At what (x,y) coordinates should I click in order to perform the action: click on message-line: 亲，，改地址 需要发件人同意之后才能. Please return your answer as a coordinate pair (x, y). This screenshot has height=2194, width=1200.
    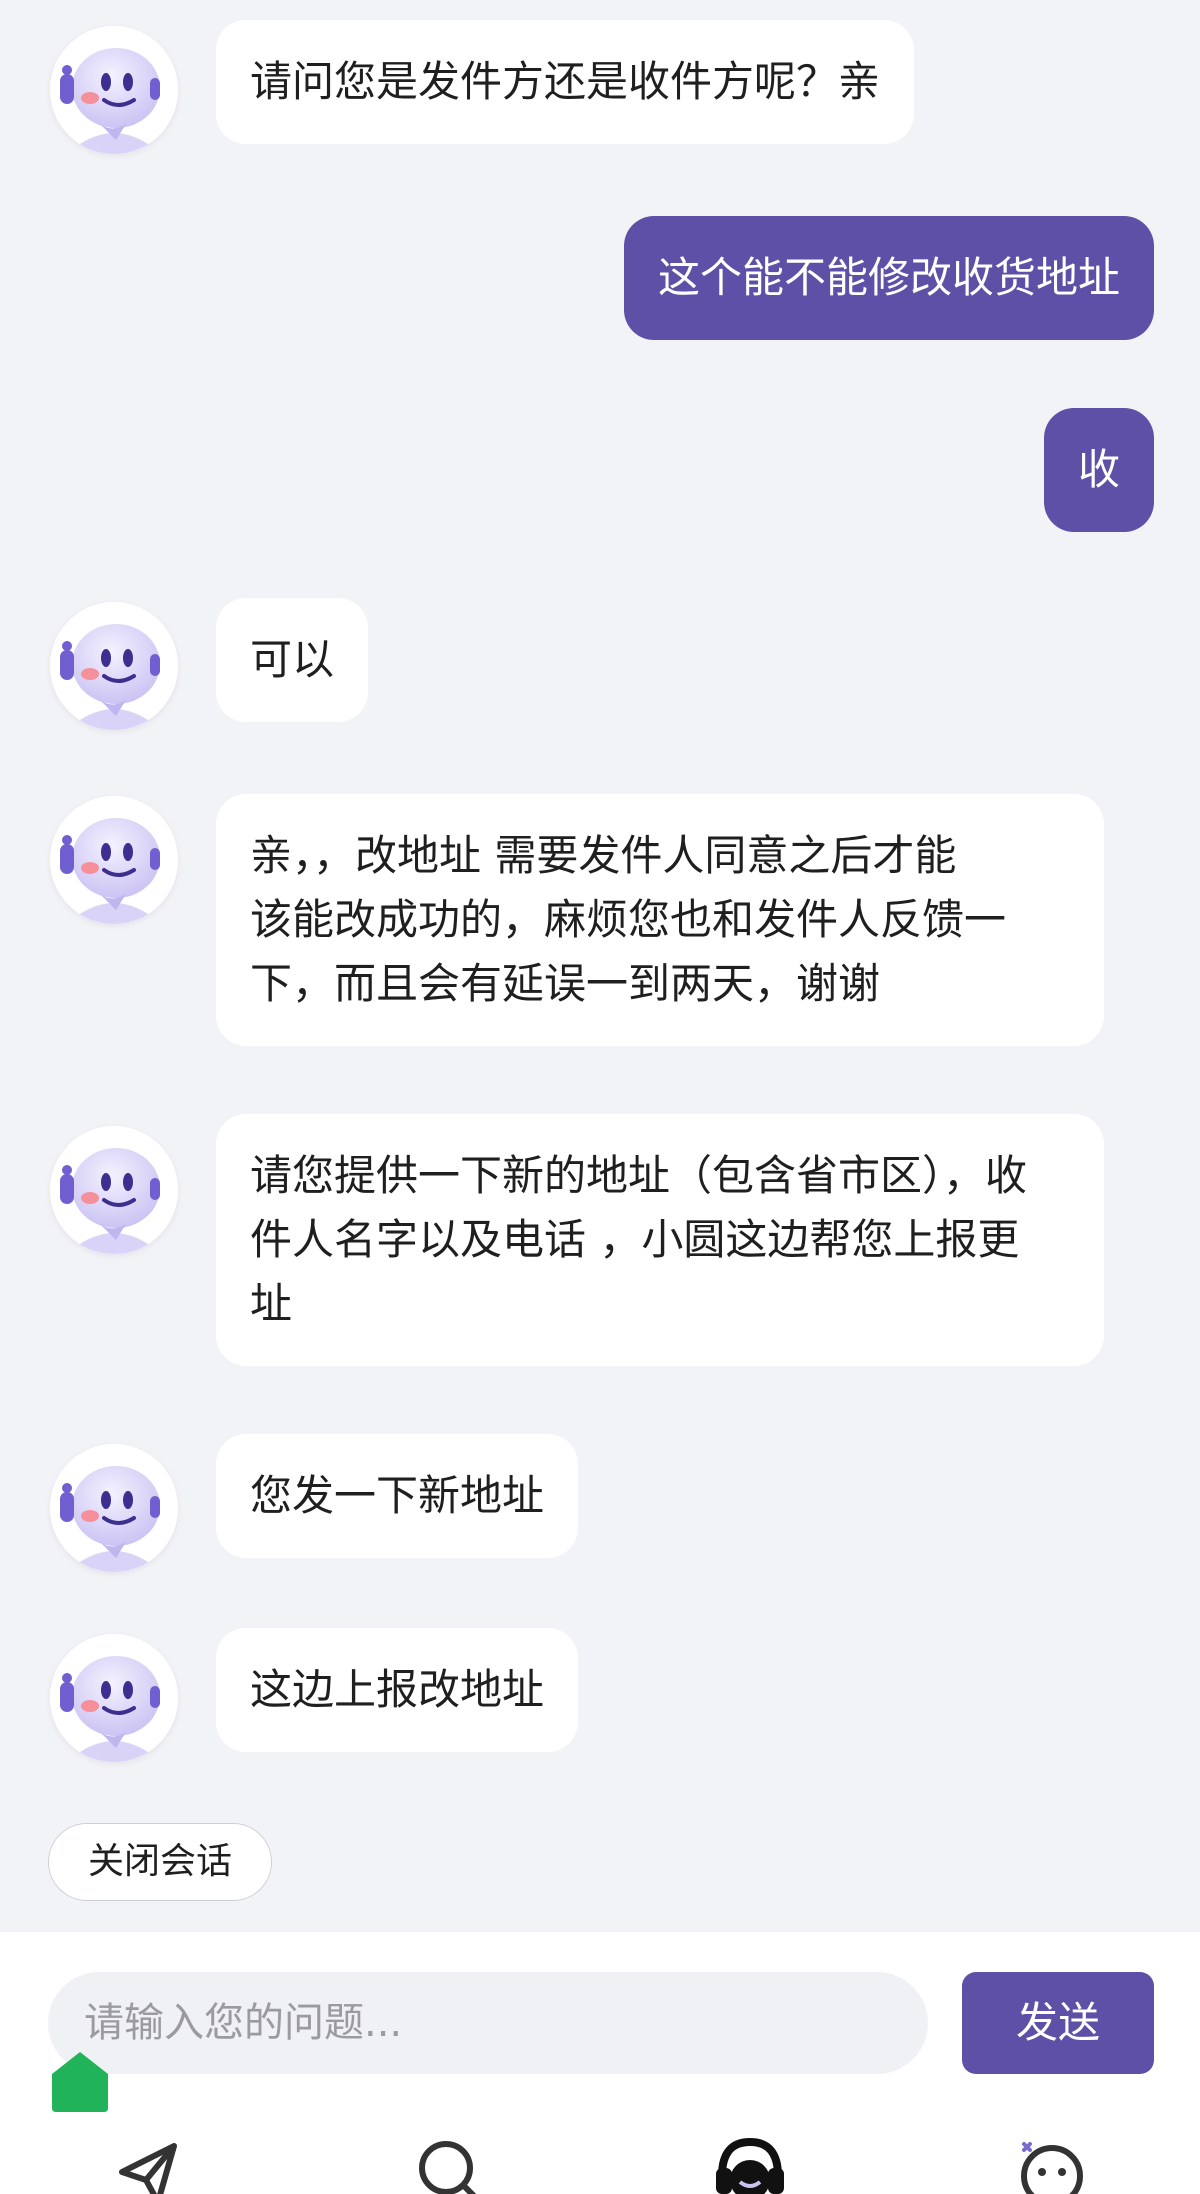
    Looking at the image, I should click on (603, 855).